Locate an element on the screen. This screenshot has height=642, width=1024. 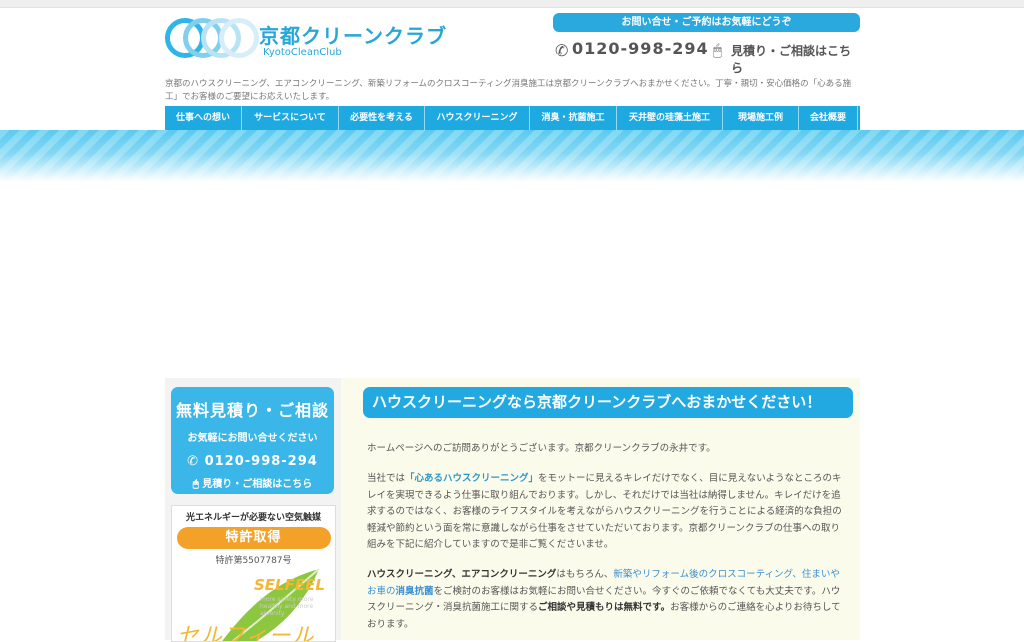
nav-item-services: サービスについて is located at coordinates (290, 118).